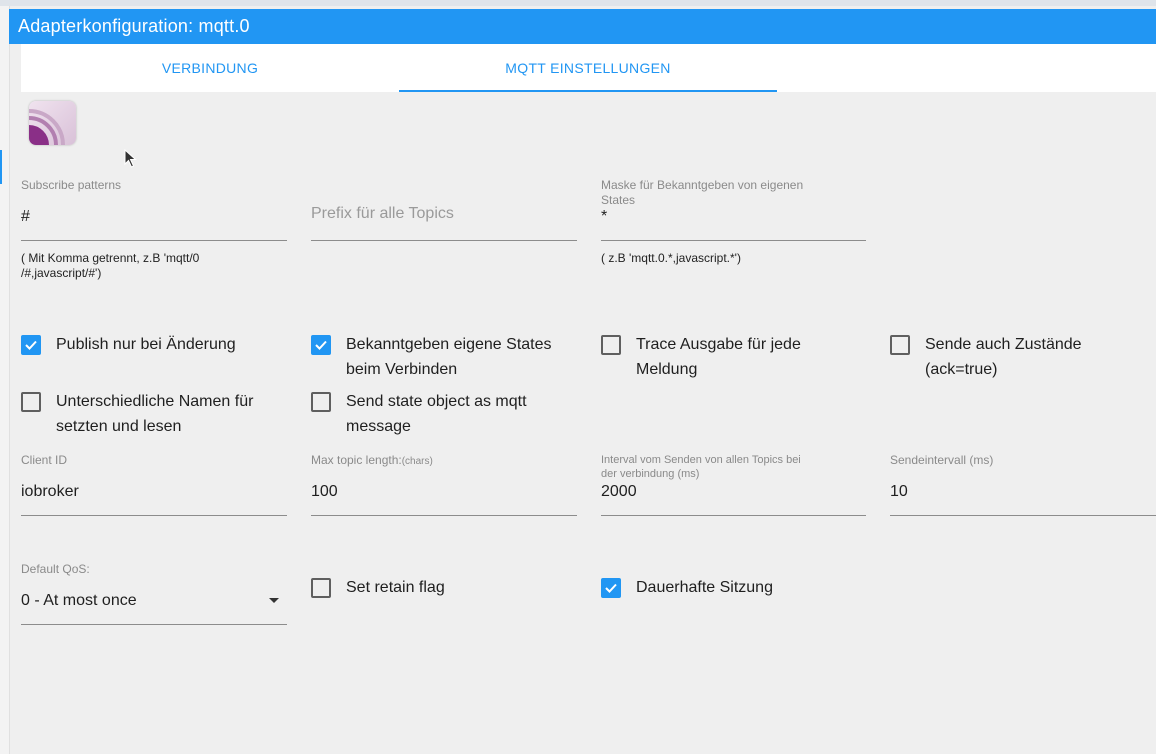  What do you see at coordinates (1003, 344) in the screenshot?
I see `checkbox-label-line1: Sende auch Zustände` at bounding box center [1003, 344].